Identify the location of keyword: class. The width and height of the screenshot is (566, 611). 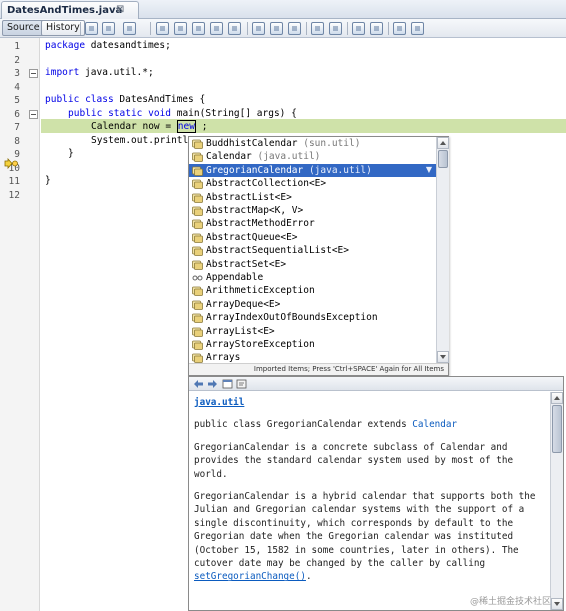
(99, 99).